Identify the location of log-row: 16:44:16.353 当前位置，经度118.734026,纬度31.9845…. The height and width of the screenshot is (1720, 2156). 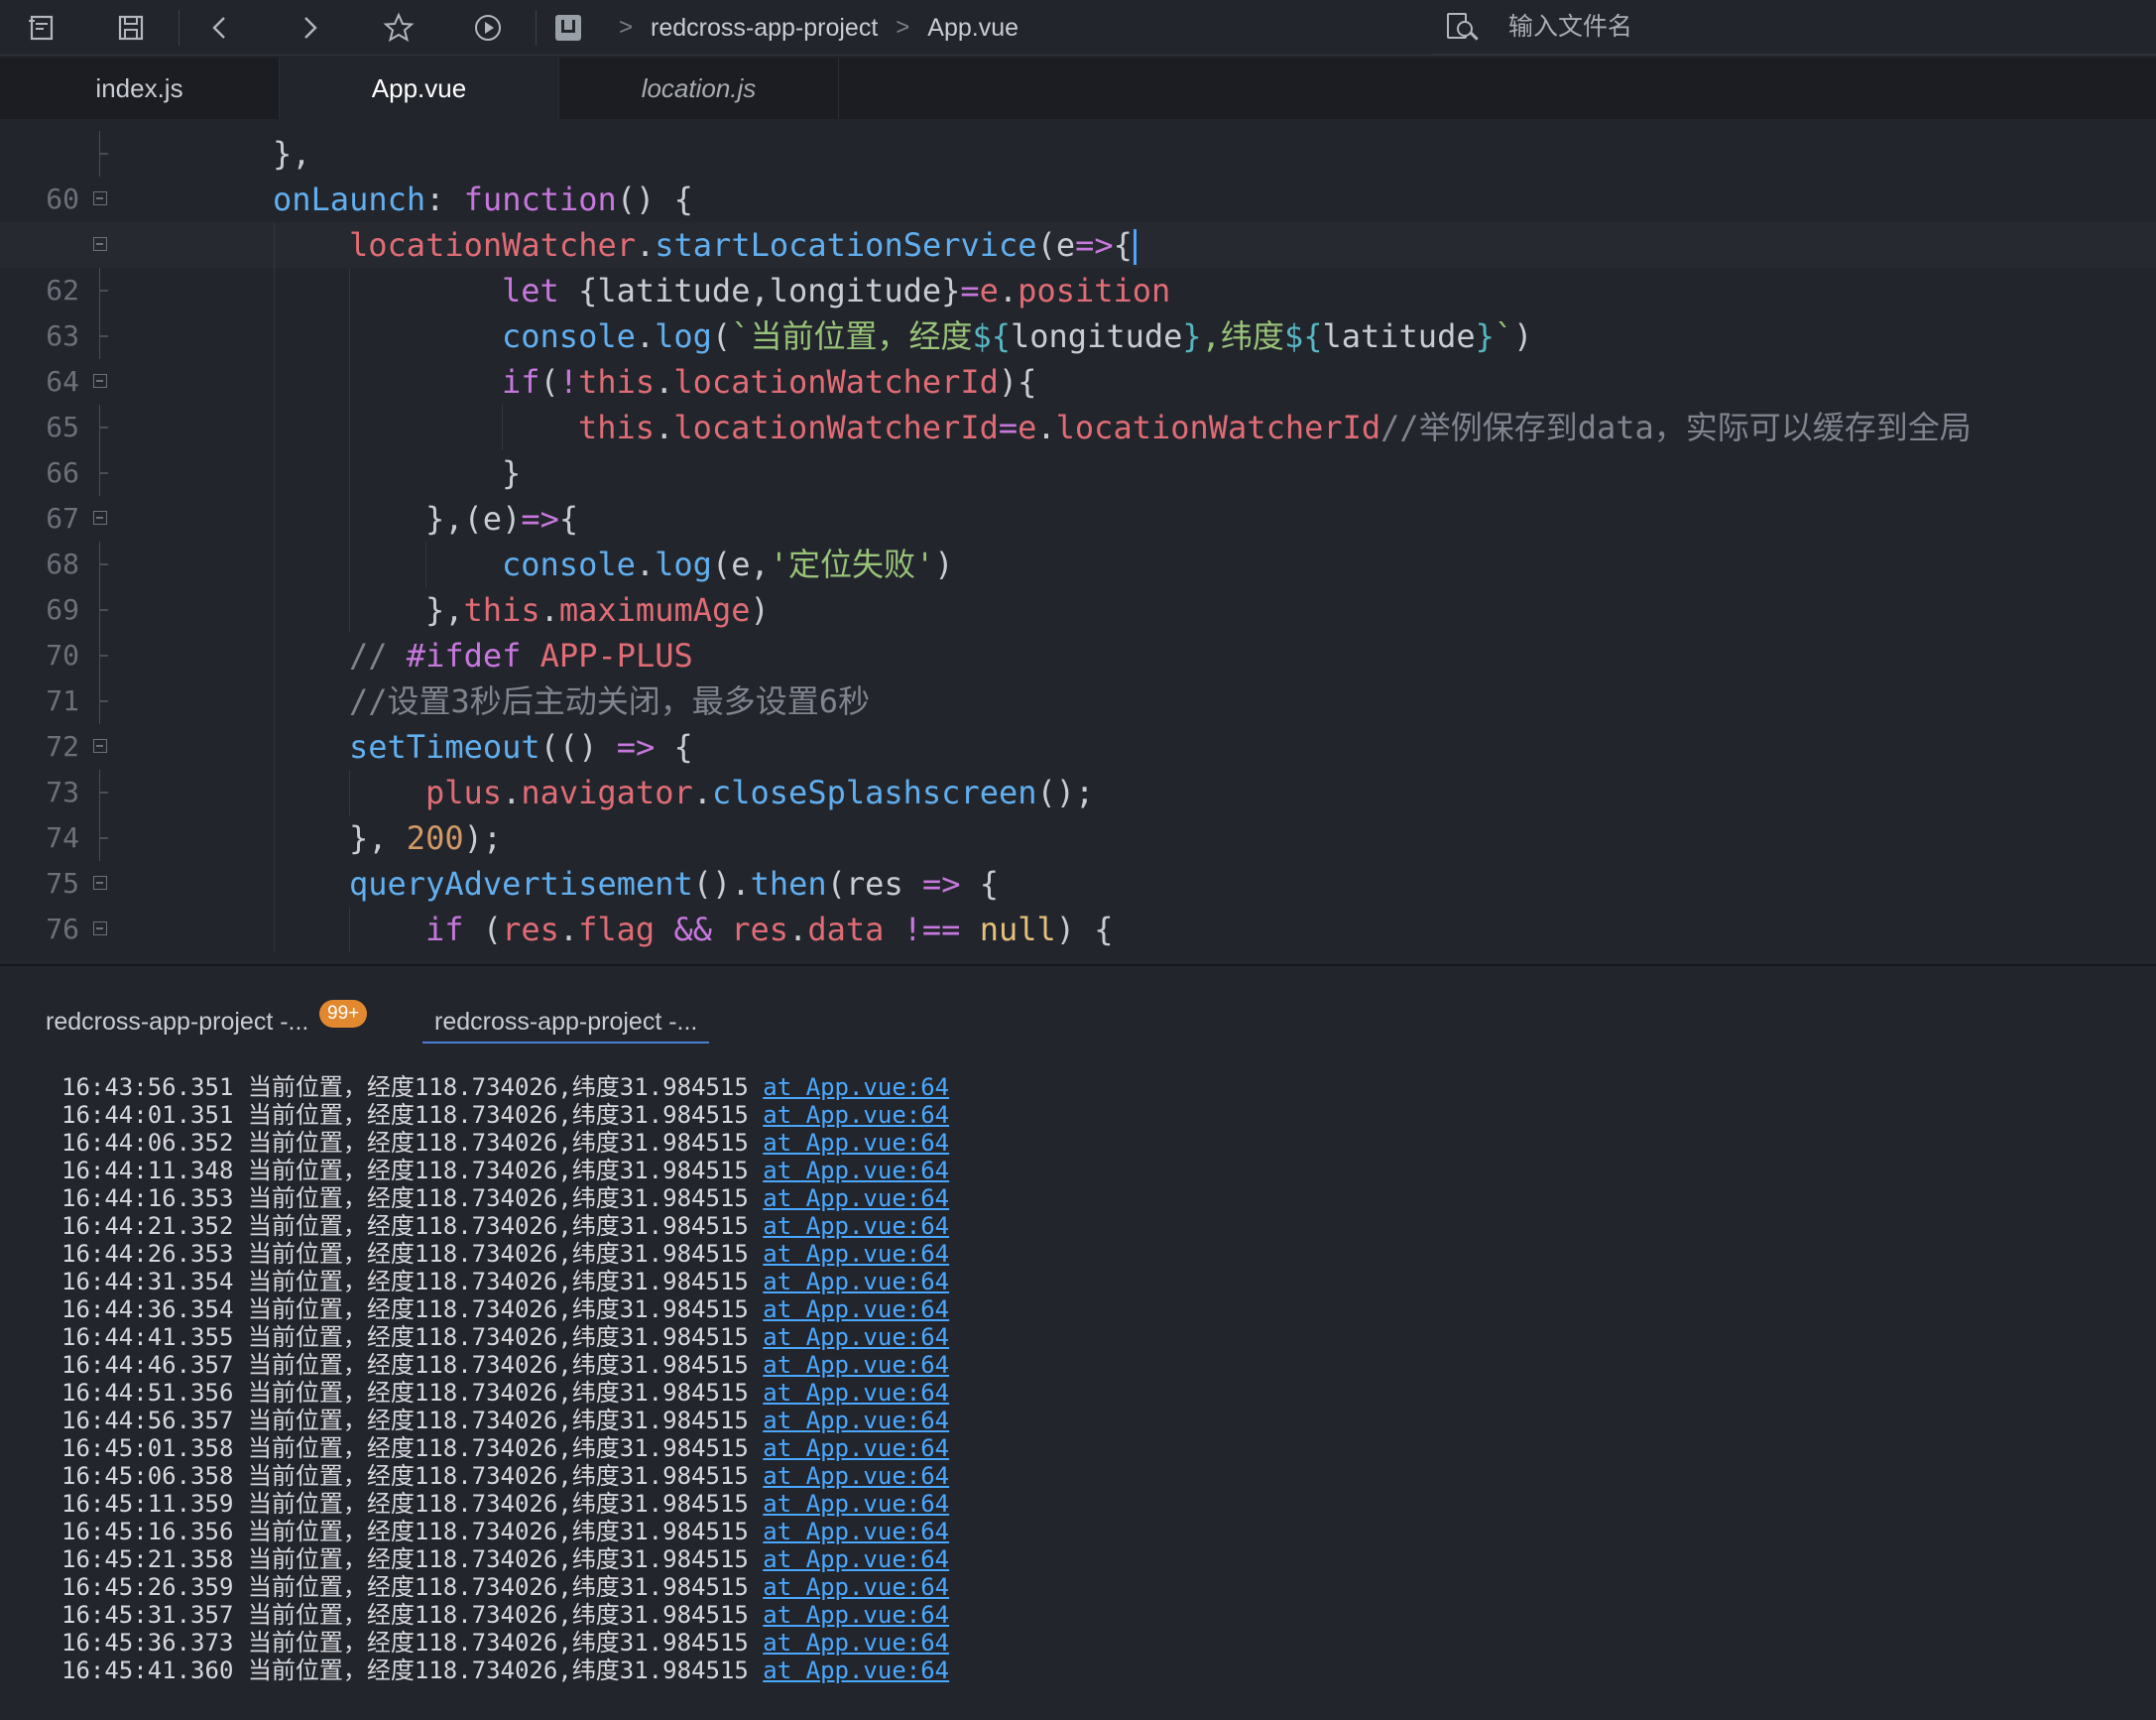
(505, 1198).